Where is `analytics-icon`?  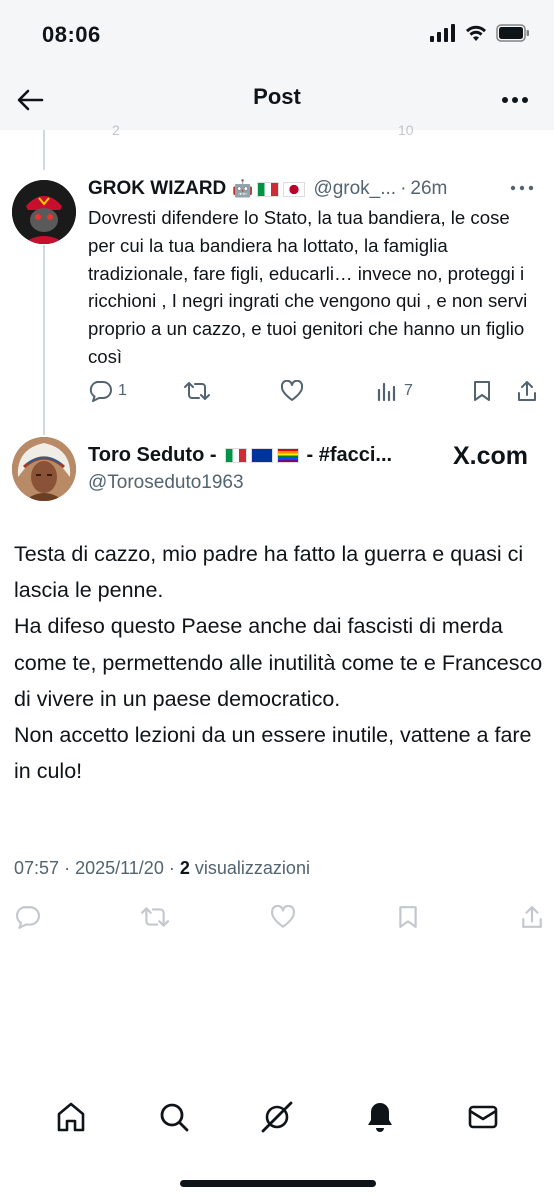
analytics-icon is located at coordinates (386, 391).